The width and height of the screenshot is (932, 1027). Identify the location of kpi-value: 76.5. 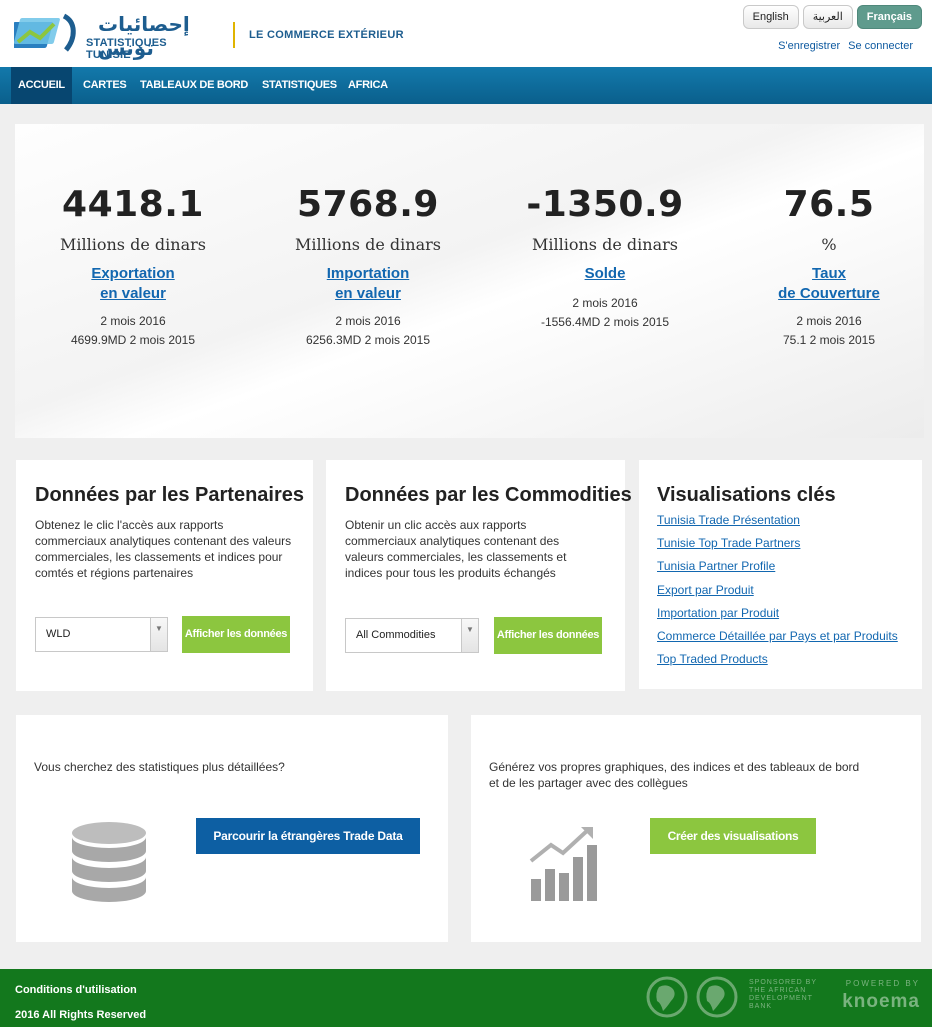
(829, 204).